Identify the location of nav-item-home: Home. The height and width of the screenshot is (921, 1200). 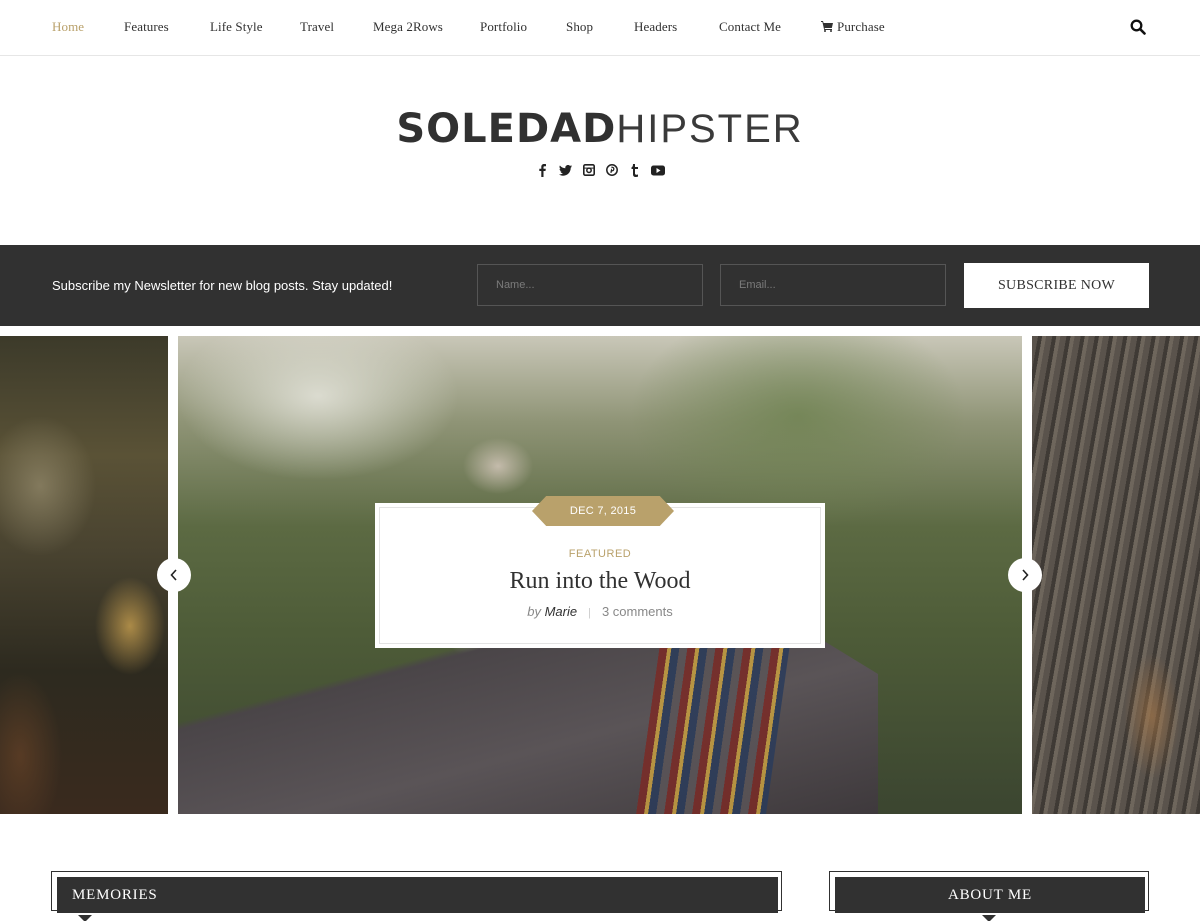
(68, 27).